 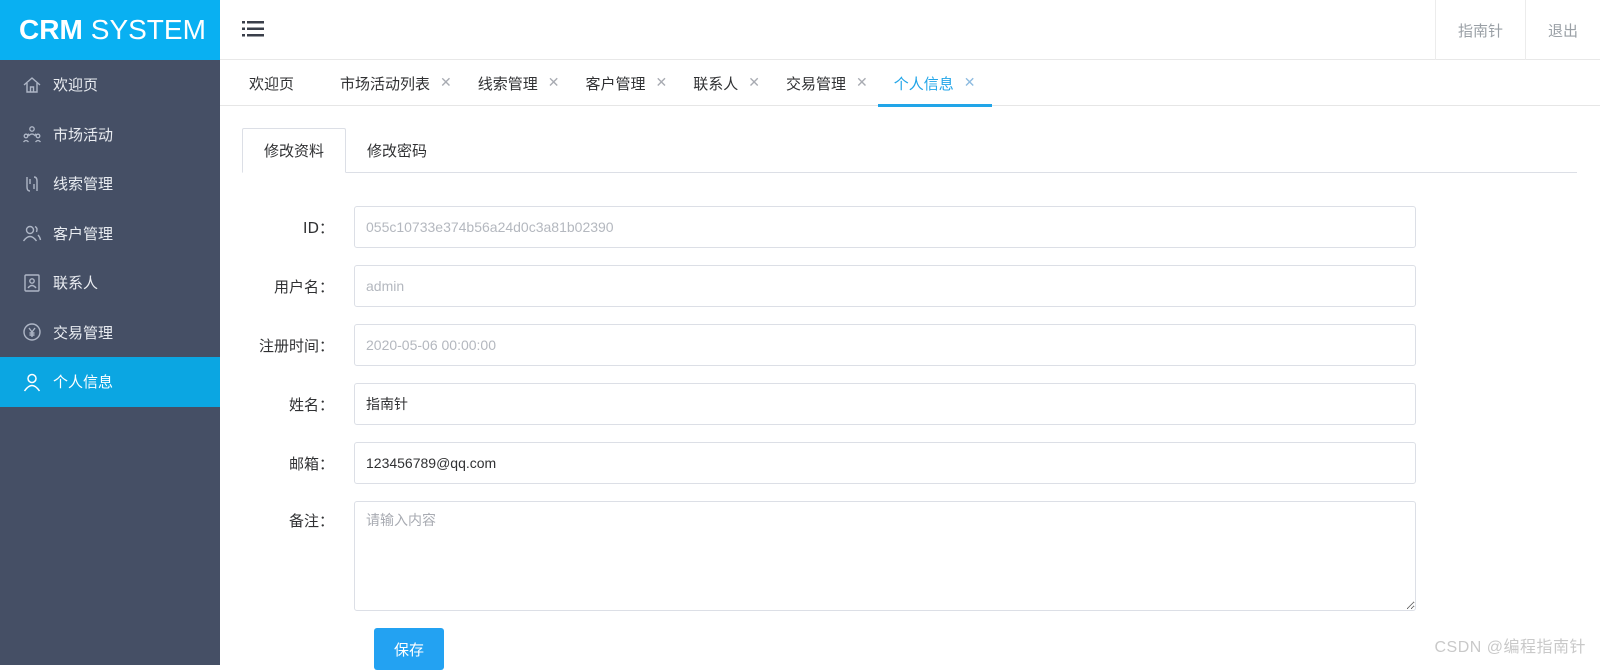 What do you see at coordinates (385, 83) in the screenshot?
I see `tab-label: 市场活动列表` at bounding box center [385, 83].